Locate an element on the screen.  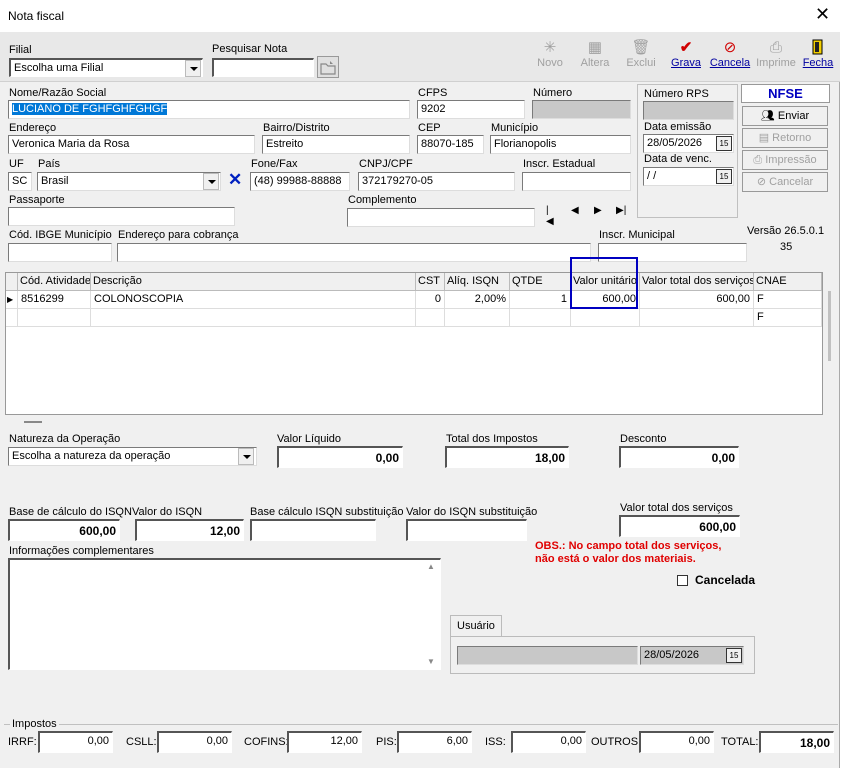
altera-button: ▦ Altera is located at coordinates (595, 54).